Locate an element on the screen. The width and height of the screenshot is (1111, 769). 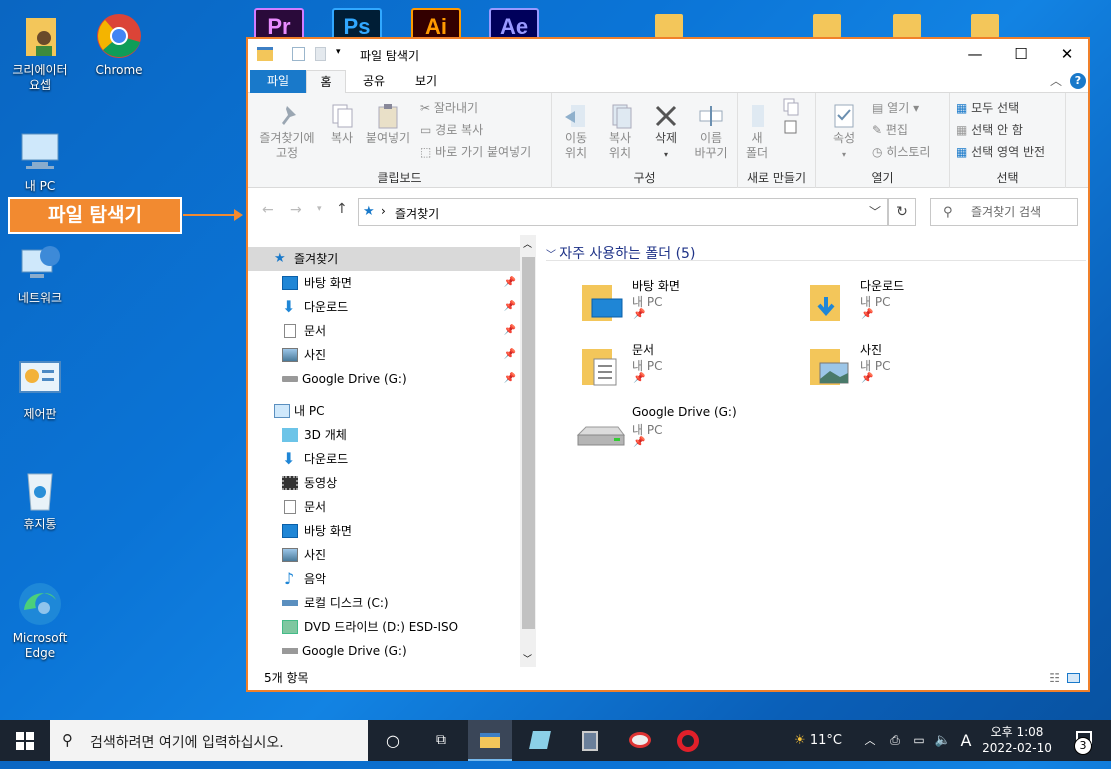
taskbar-opera is located at coordinates (688, 740).